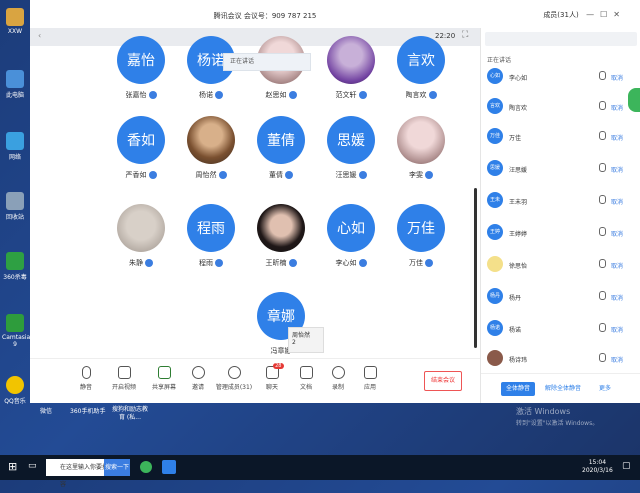  I want to click on floating-widget, so click(634, 100).